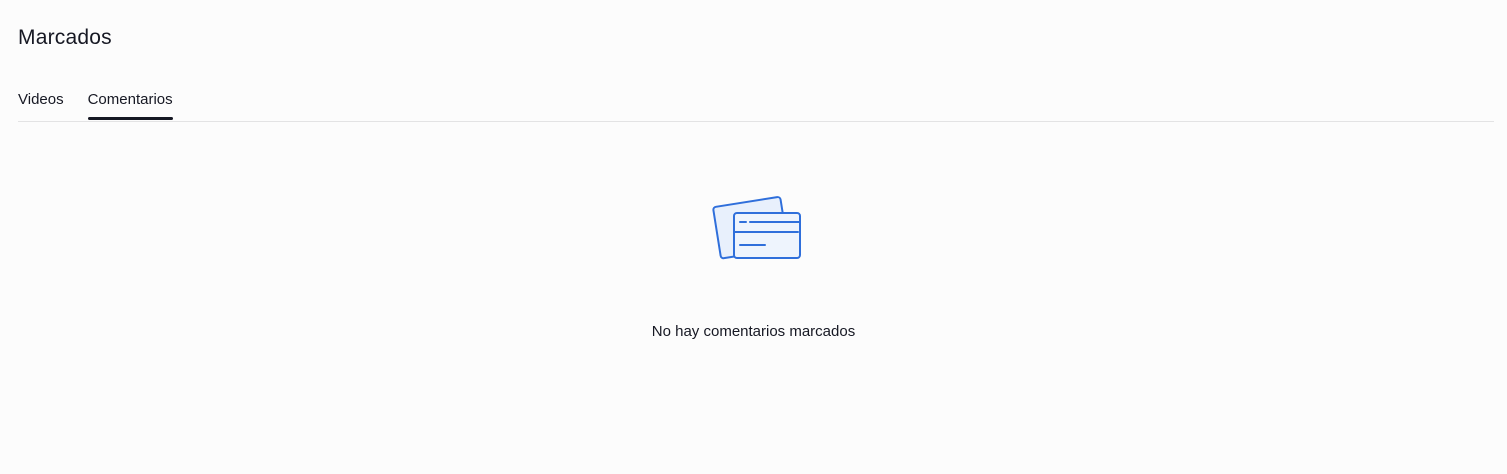 The image size is (1507, 474). Describe the element at coordinates (756, 228) in the screenshot. I see `bookmarked-cards-icon` at that location.